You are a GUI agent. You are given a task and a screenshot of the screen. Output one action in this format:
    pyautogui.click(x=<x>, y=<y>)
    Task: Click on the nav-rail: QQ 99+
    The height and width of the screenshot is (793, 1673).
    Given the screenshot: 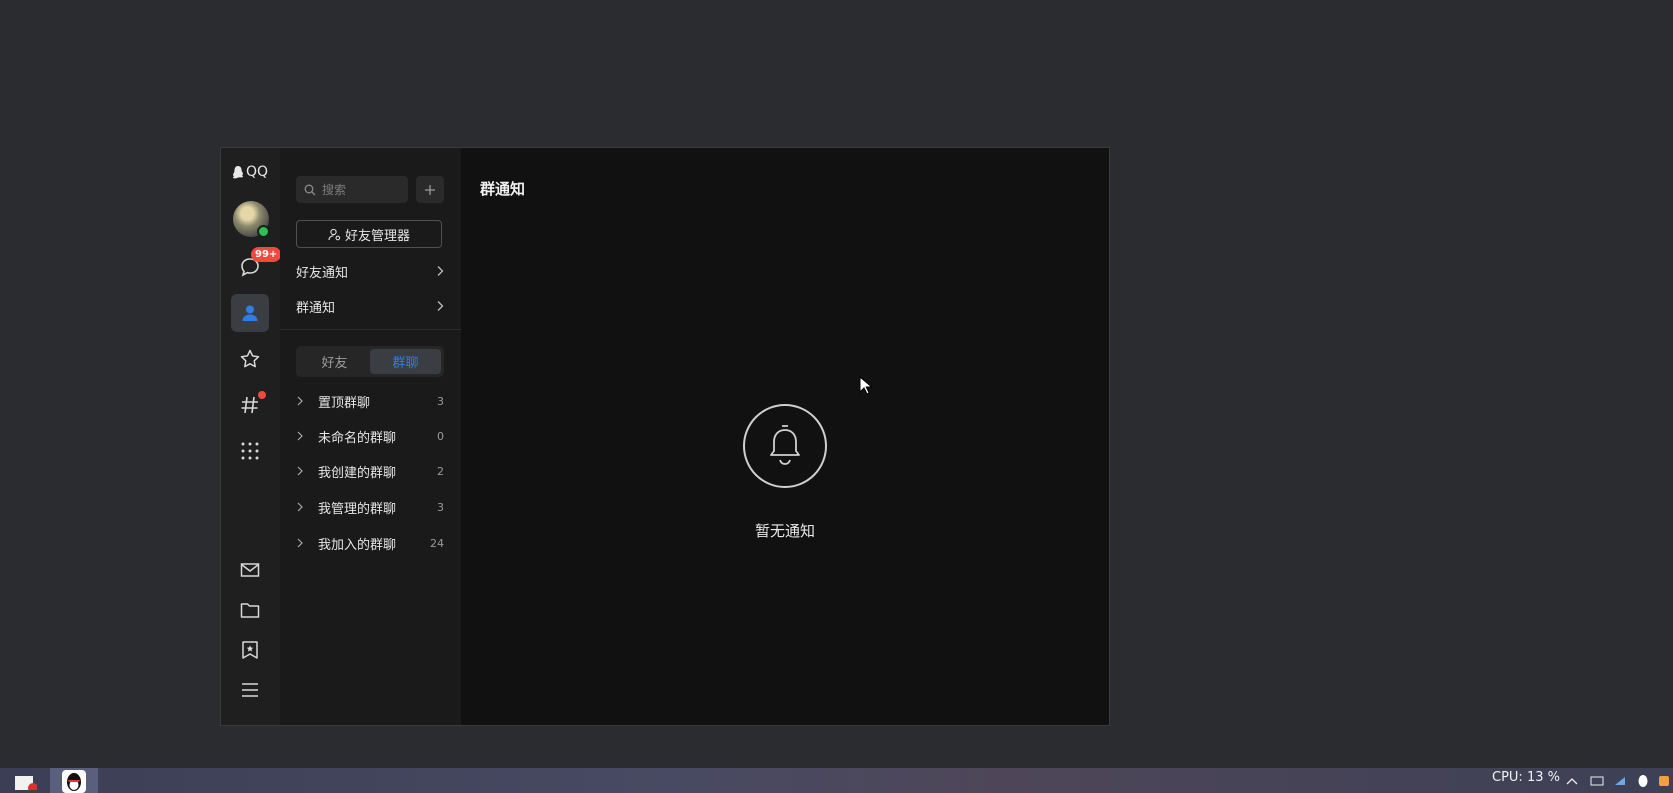 What is the action you would take?
    pyautogui.click(x=251, y=436)
    